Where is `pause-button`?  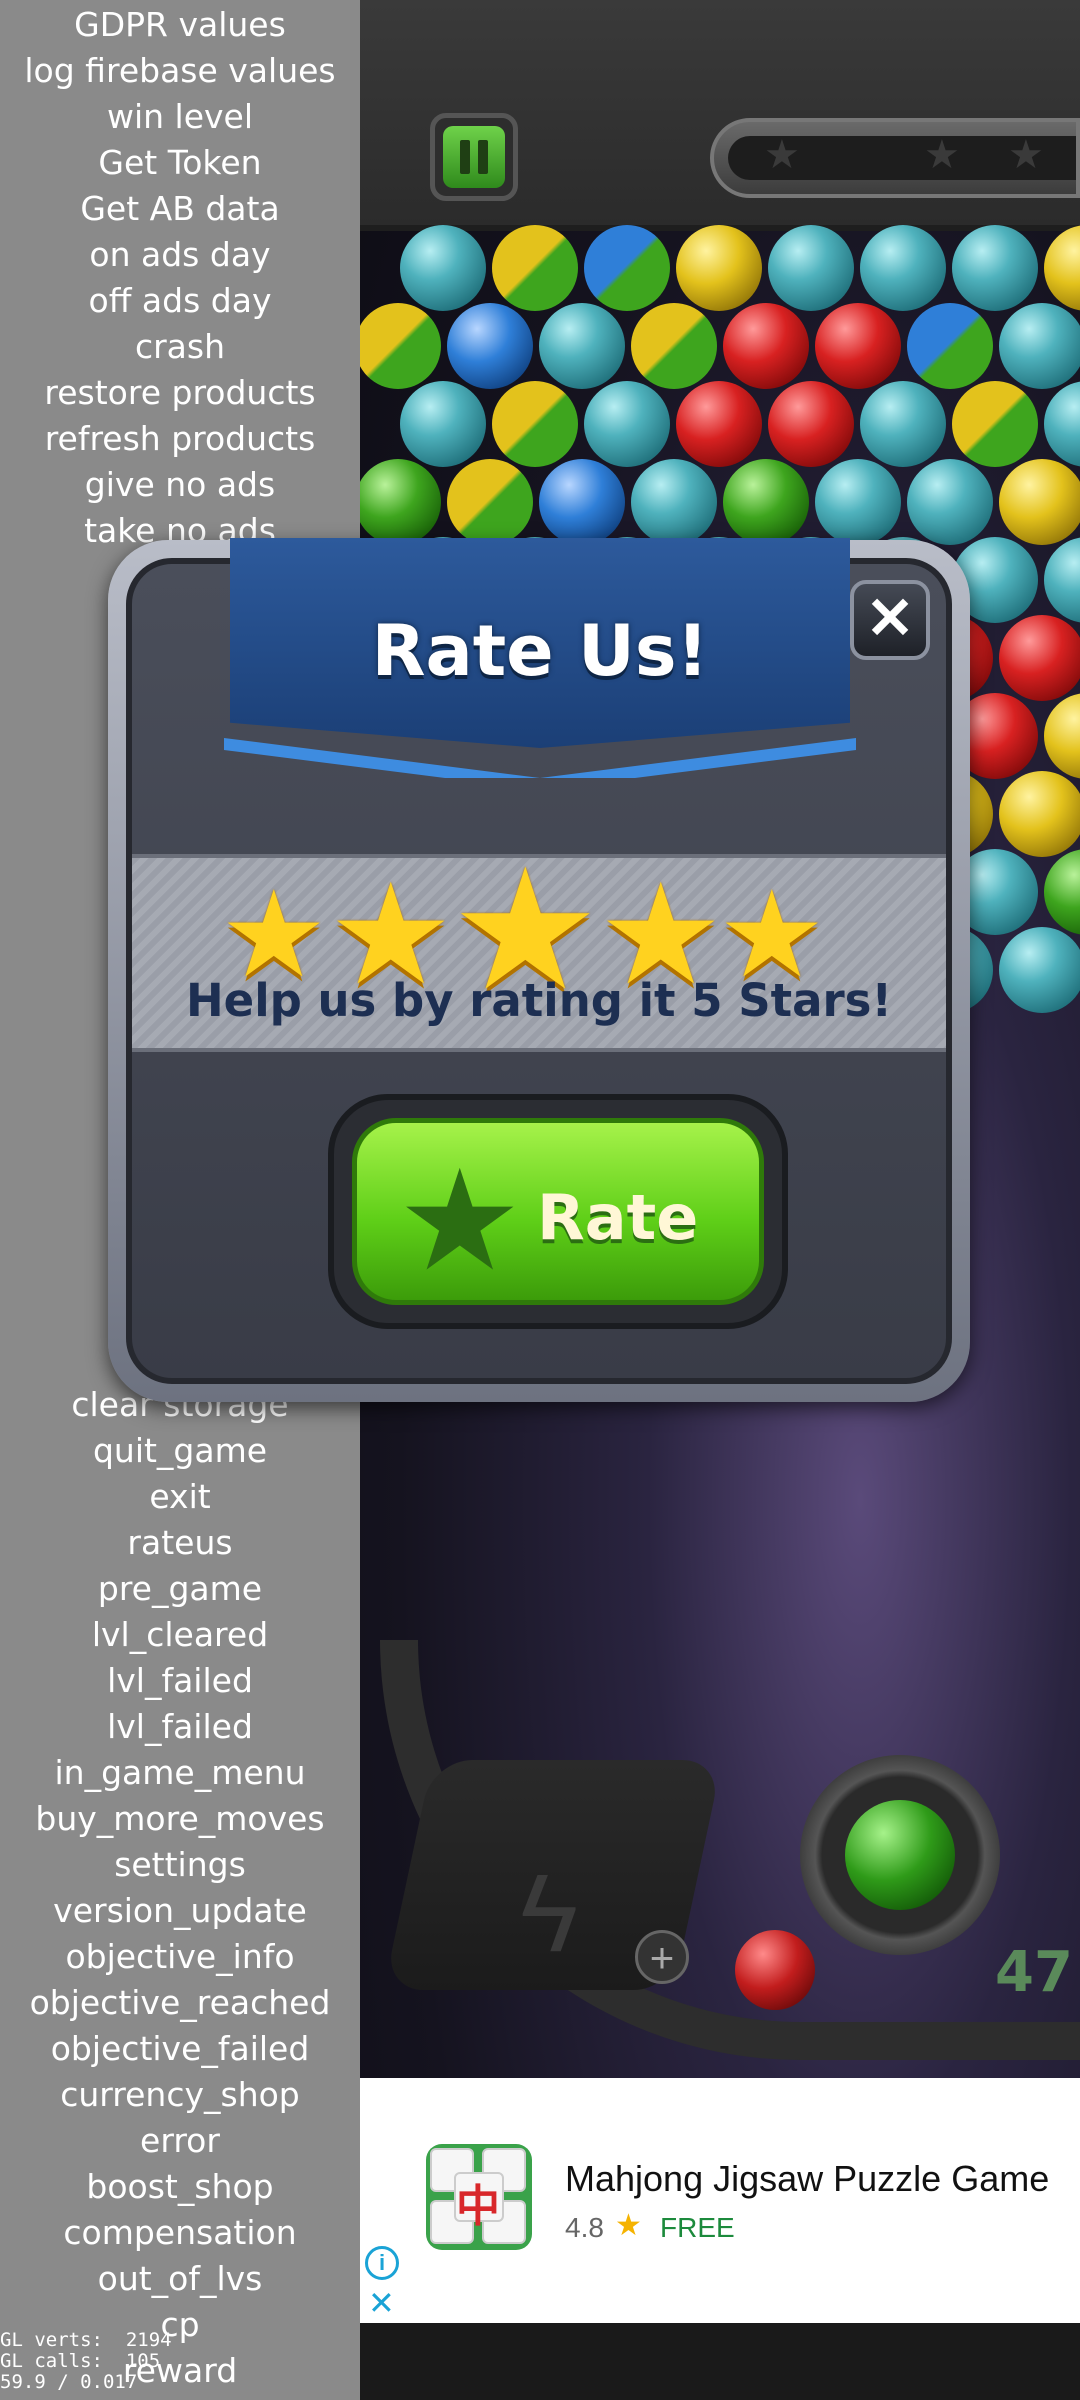 pause-button is located at coordinates (474, 157).